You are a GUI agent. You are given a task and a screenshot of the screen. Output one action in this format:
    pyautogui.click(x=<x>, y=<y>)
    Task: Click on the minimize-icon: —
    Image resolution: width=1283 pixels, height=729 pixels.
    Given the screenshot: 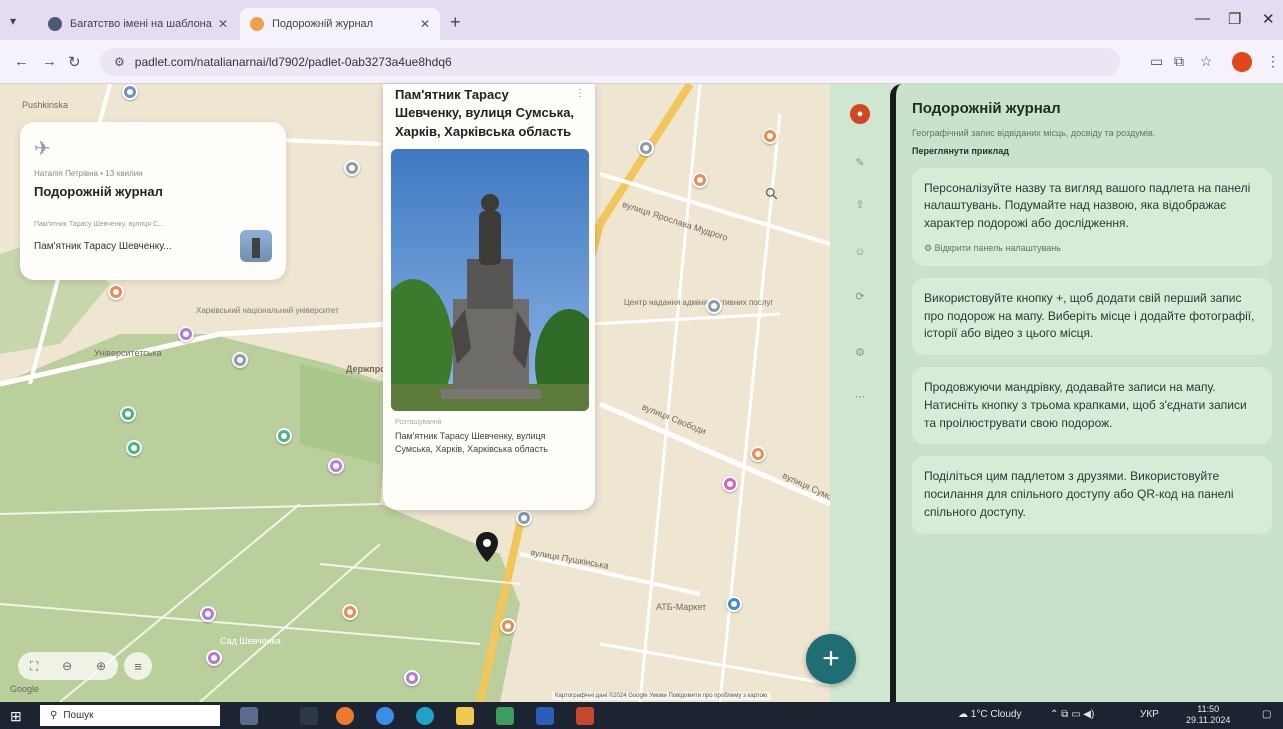 What is the action you would take?
    pyautogui.click(x=1202, y=18)
    